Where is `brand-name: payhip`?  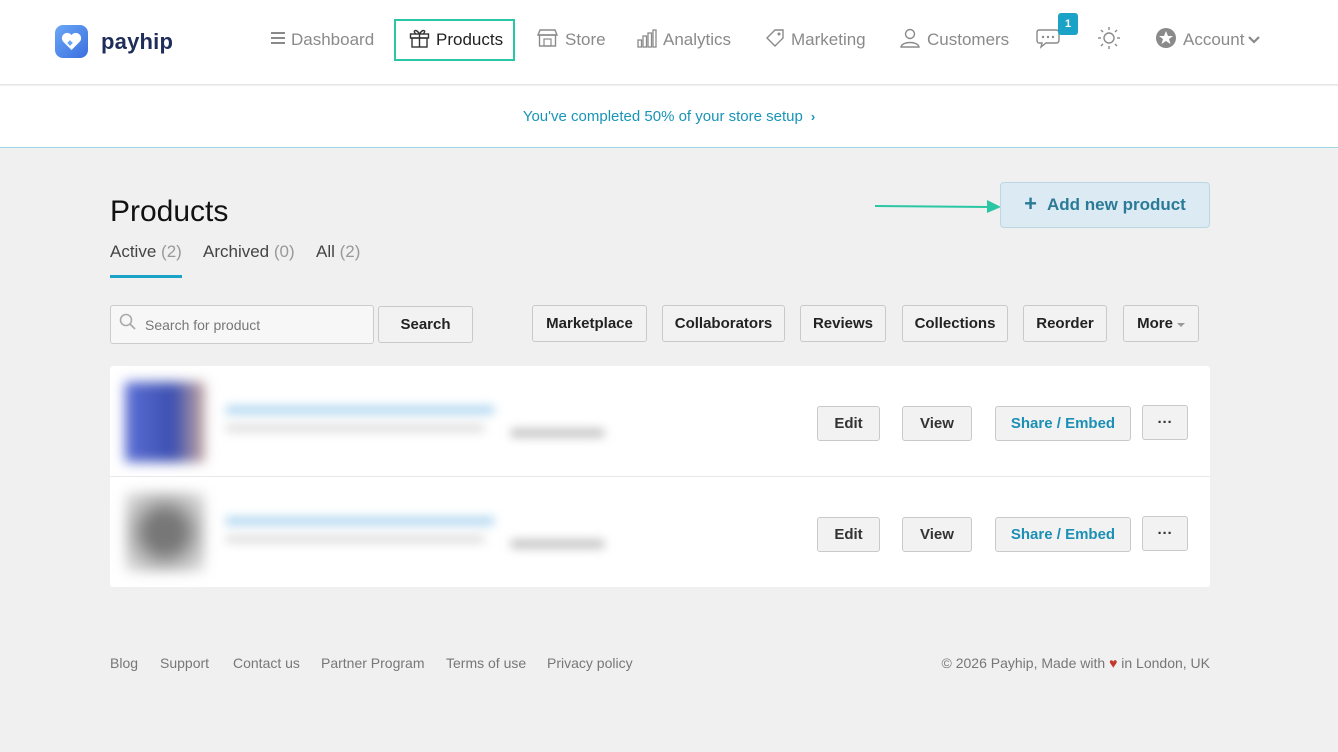 brand-name: payhip is located at coordinates (137, 41).